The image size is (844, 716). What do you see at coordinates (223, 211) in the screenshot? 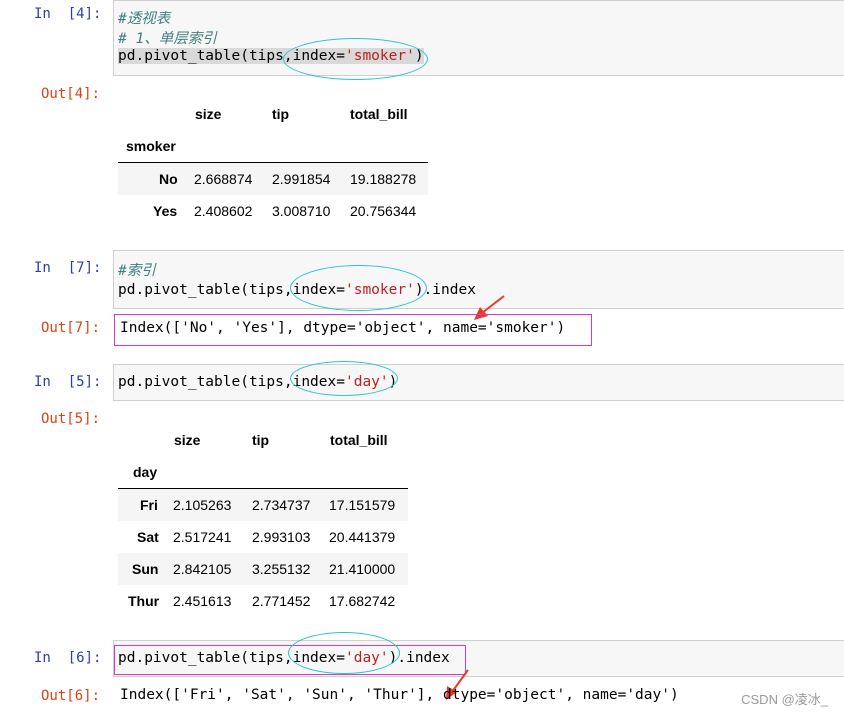
I see `table-cell: 2.408602` at bounding box center [223, 211].